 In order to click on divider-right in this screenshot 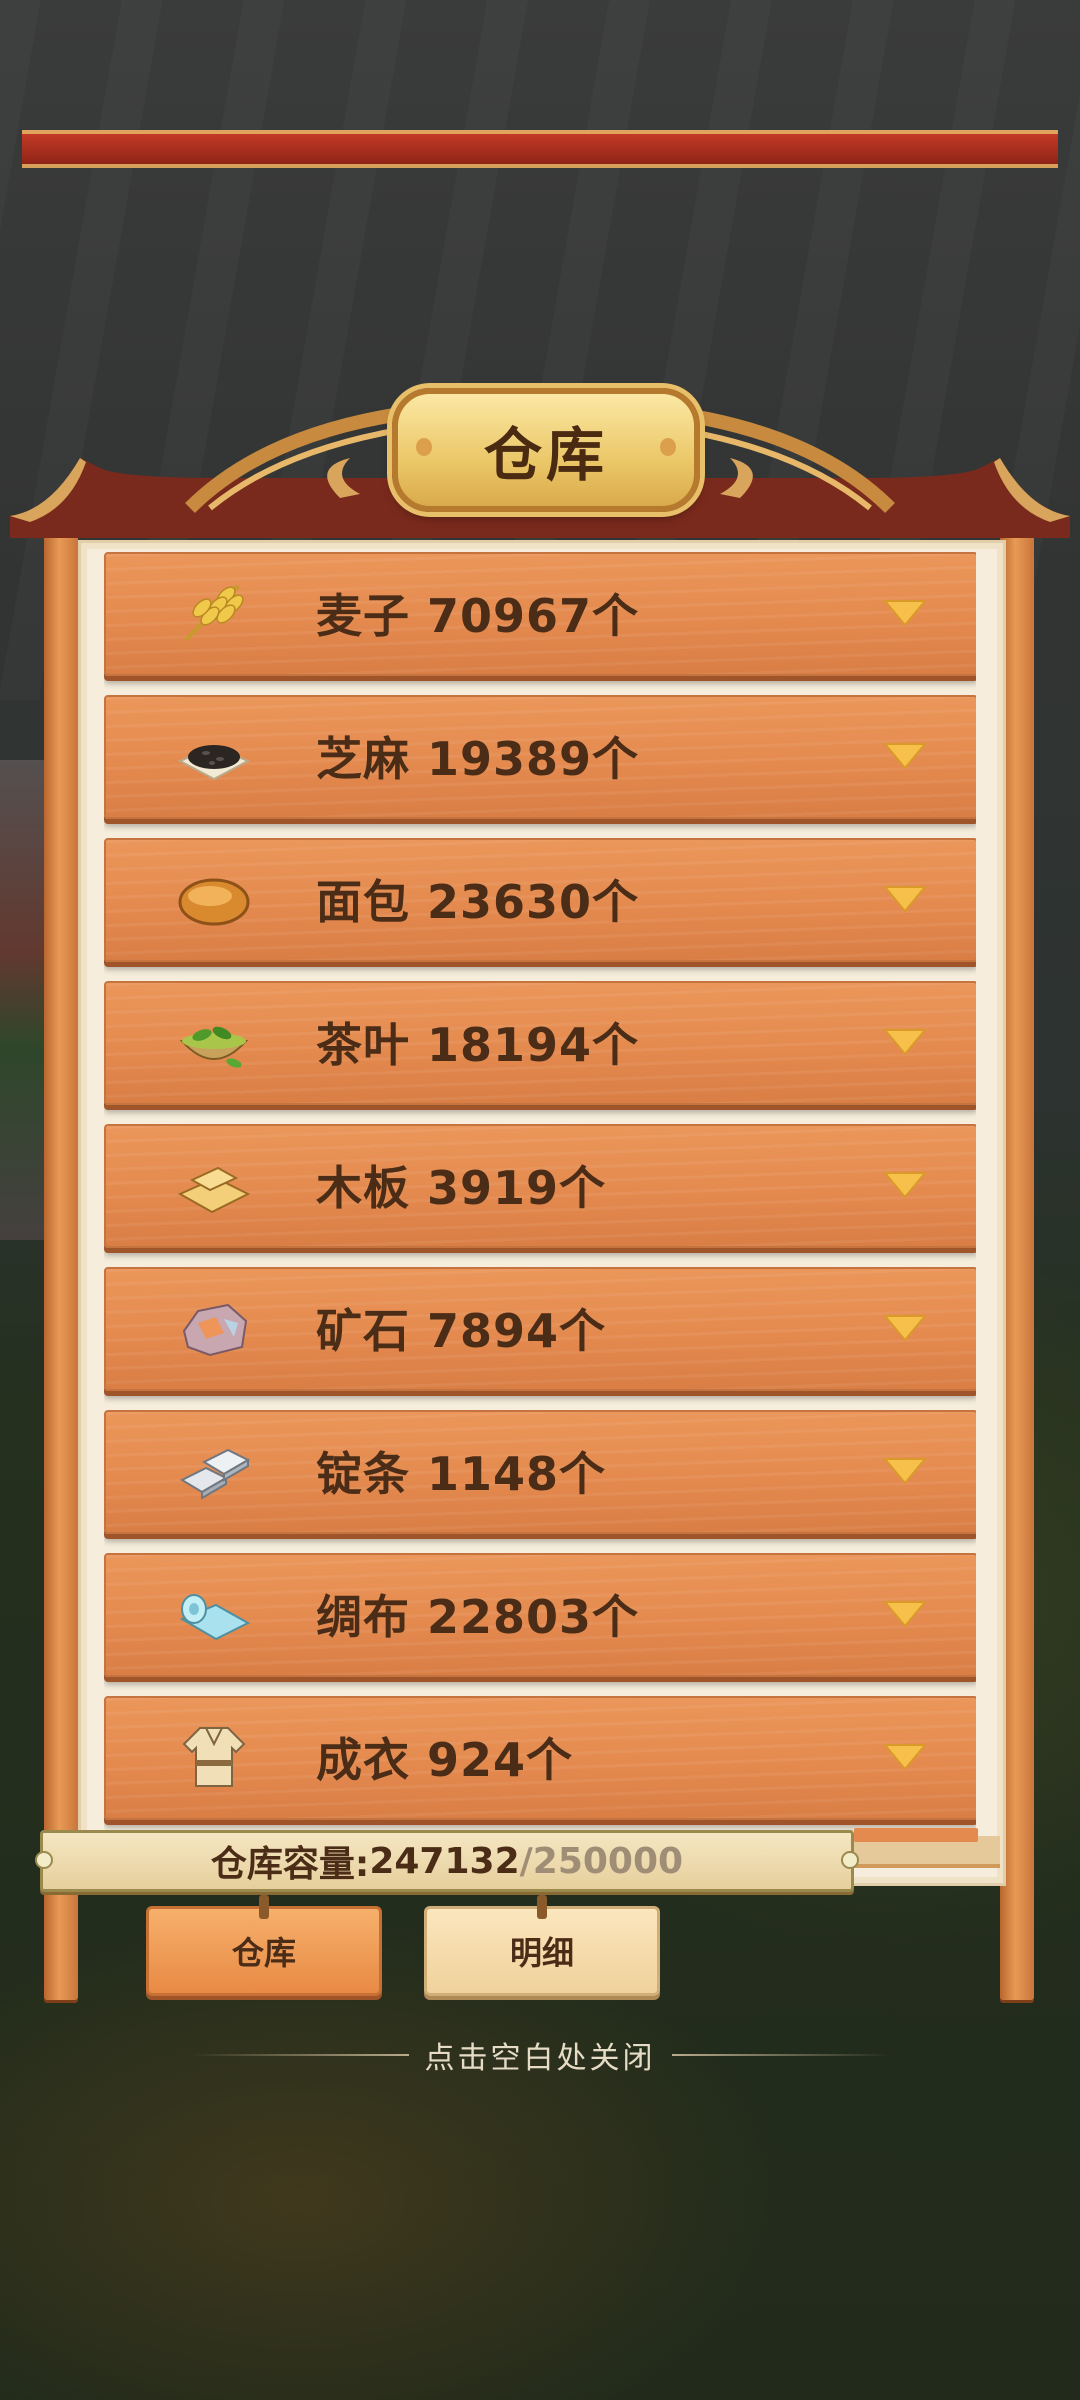, I will do `click(780, 2055)`.